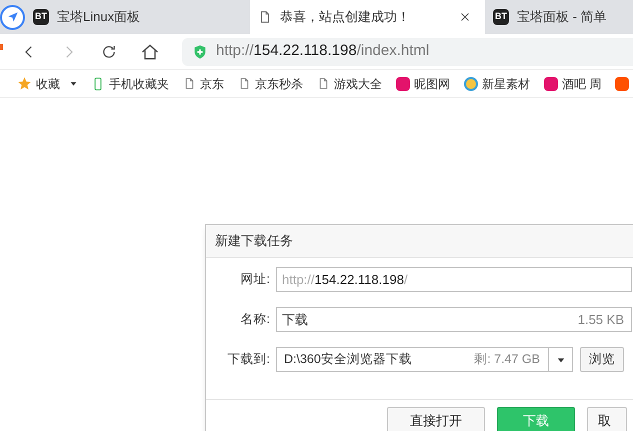 This screenshot has height=431, width=633. I want to click on url-text: http://154.22.118.198/index.html, so click(323, 51).